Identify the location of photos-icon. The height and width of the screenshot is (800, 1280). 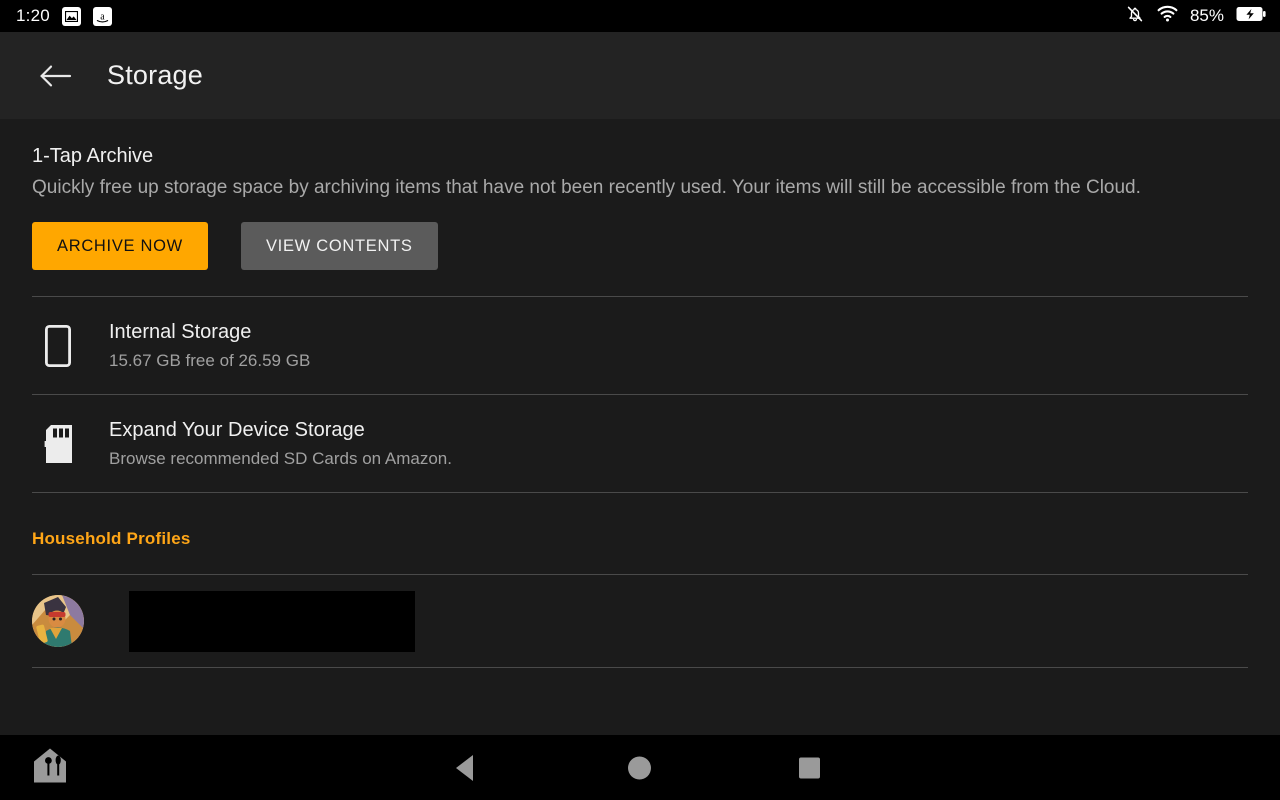
(71, 16).